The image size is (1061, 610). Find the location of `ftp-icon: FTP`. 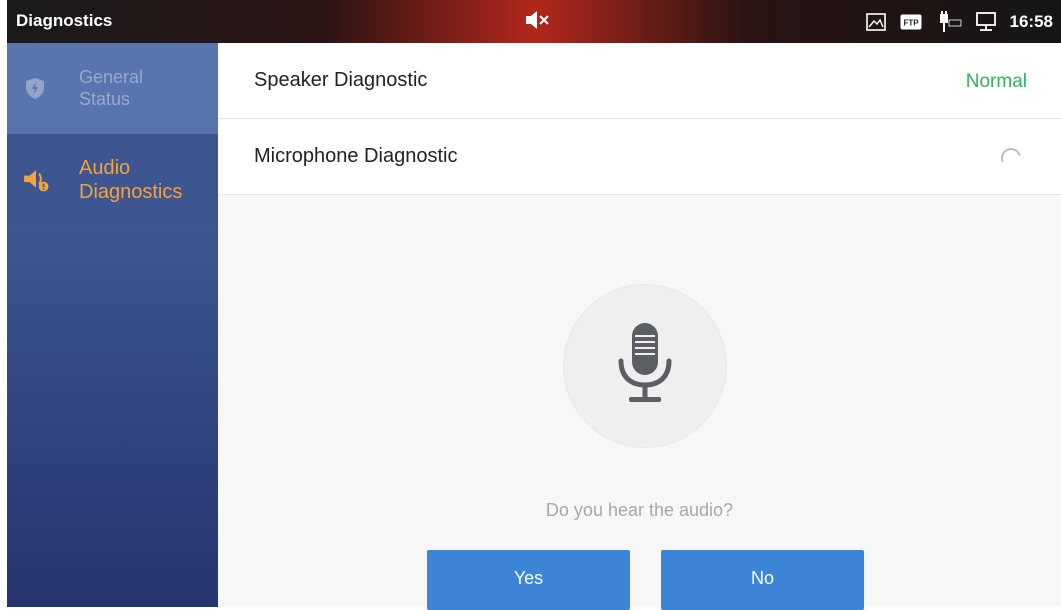

ftp-icon: FTP is located at coordinates (911, 21).